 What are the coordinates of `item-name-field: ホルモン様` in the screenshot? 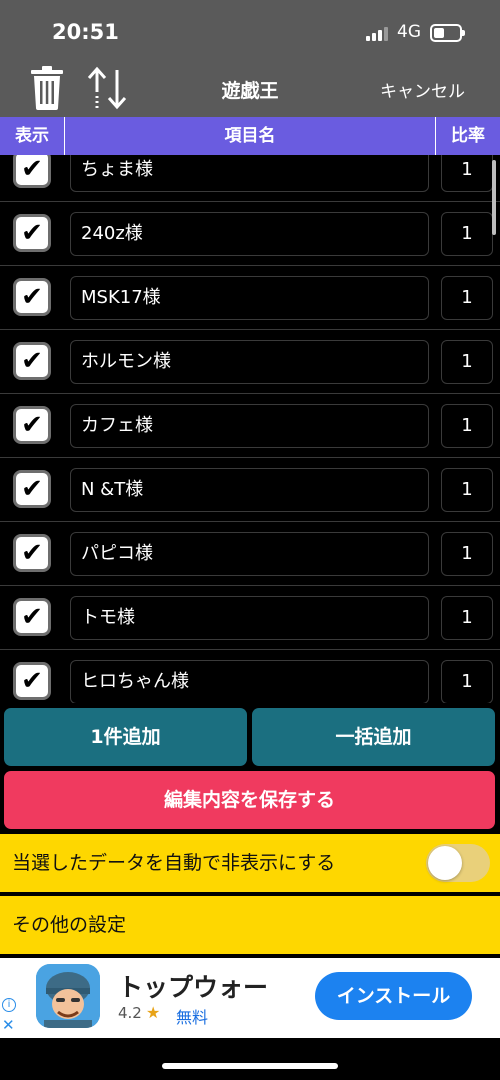 It's located at (249, 362).